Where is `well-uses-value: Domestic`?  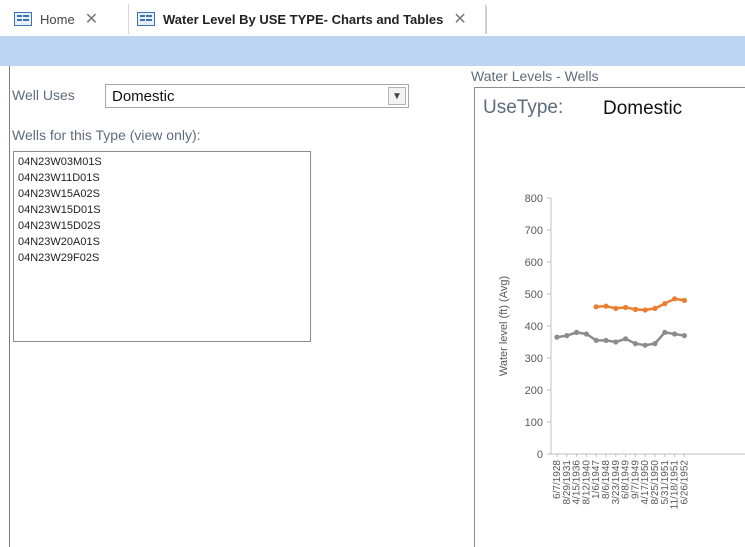
well-uses-value: Domestic is located at coordinates (143, 96).